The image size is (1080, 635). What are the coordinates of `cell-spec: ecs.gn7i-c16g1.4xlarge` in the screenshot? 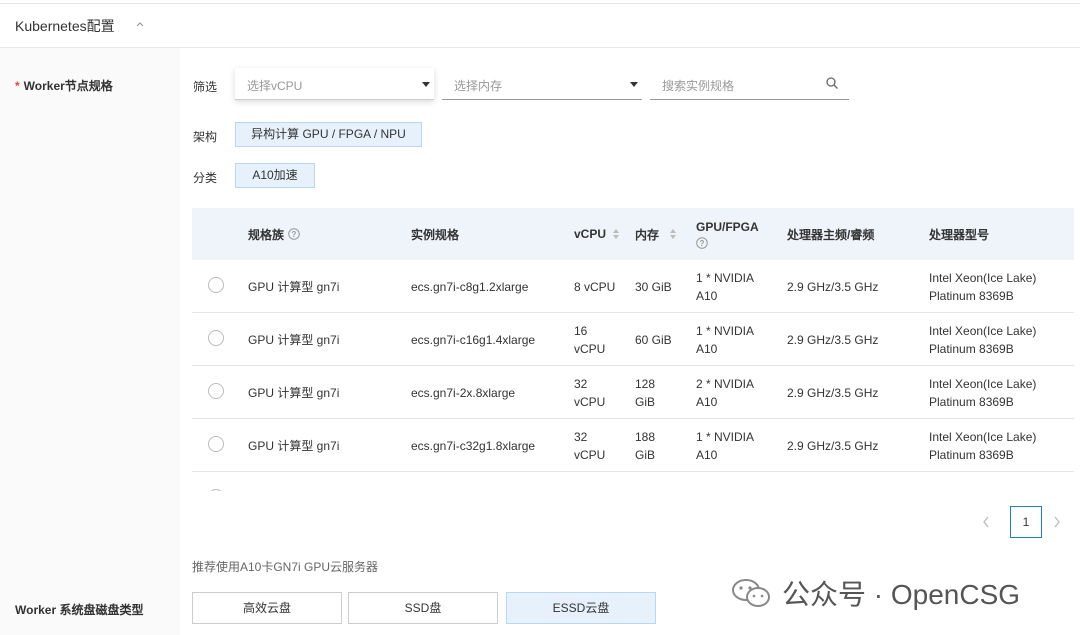 It's located at (473, 339).